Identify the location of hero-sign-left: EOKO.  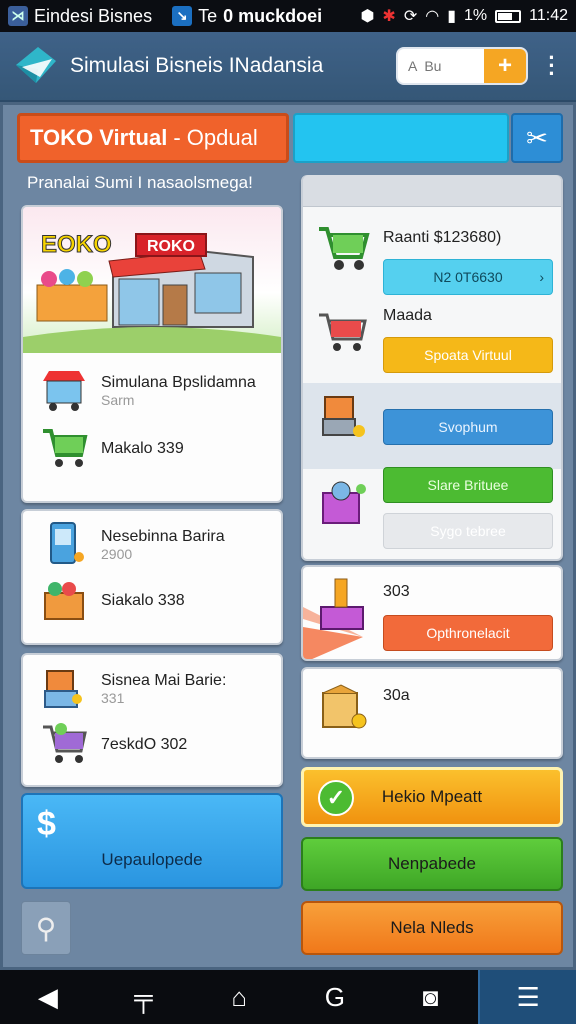
(77, 245).